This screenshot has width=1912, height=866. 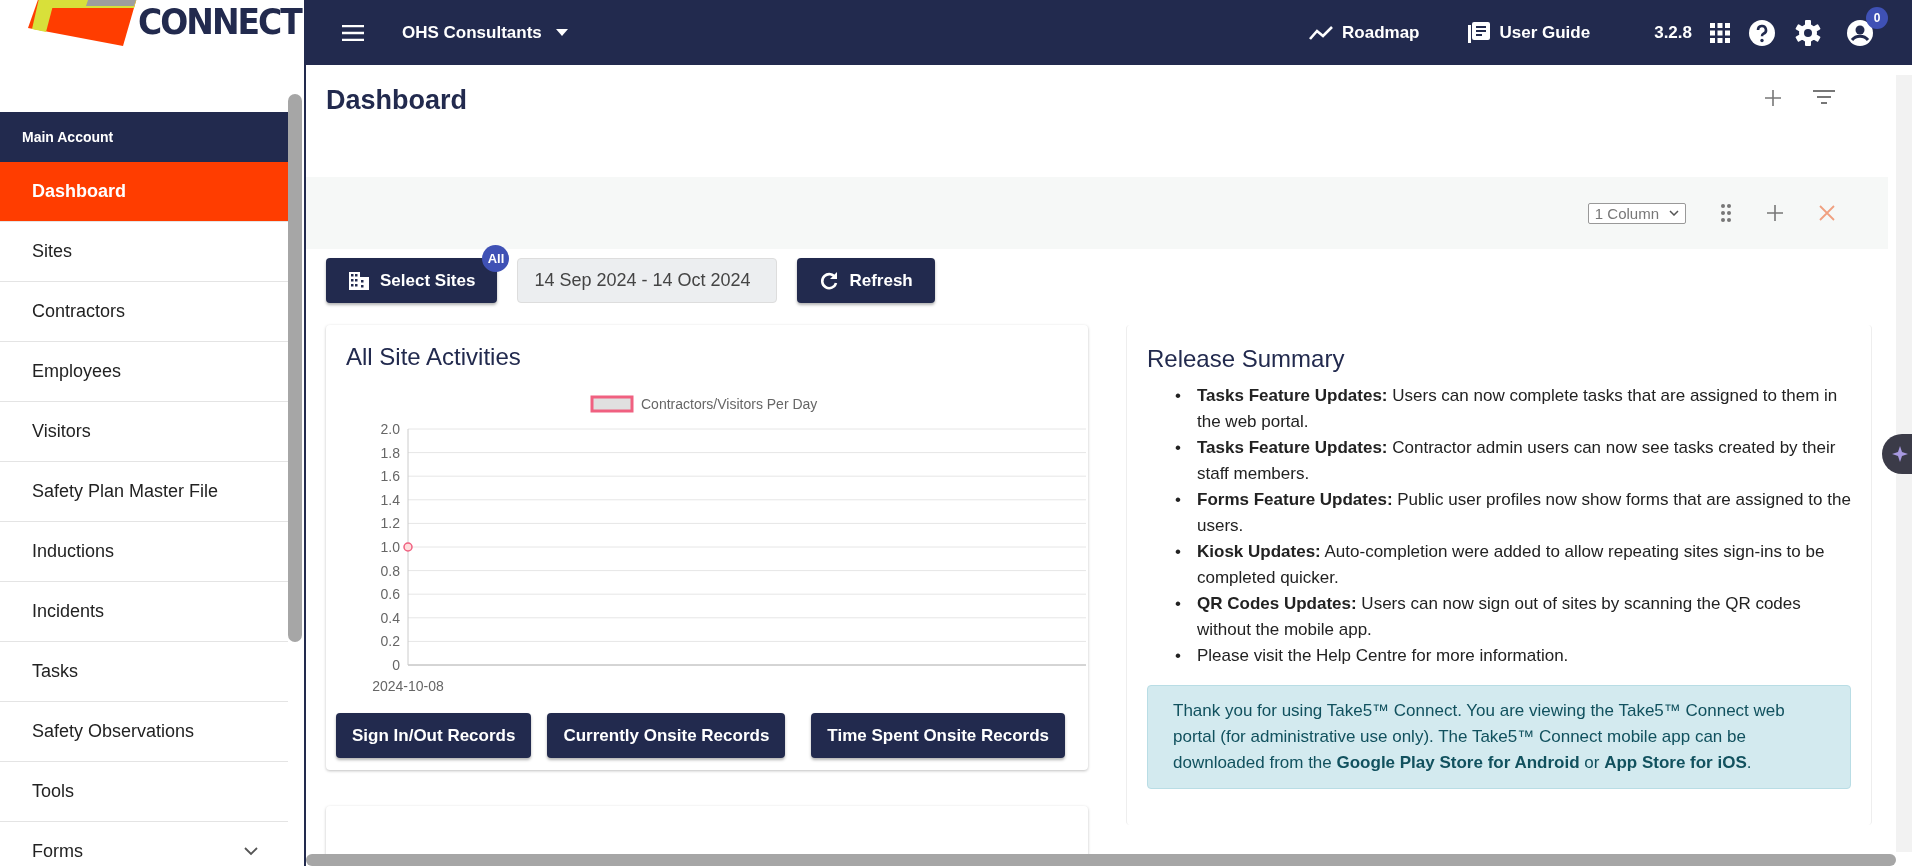 I want to click on records-button: Currently Onsite Records, so click(x=666, y=735).